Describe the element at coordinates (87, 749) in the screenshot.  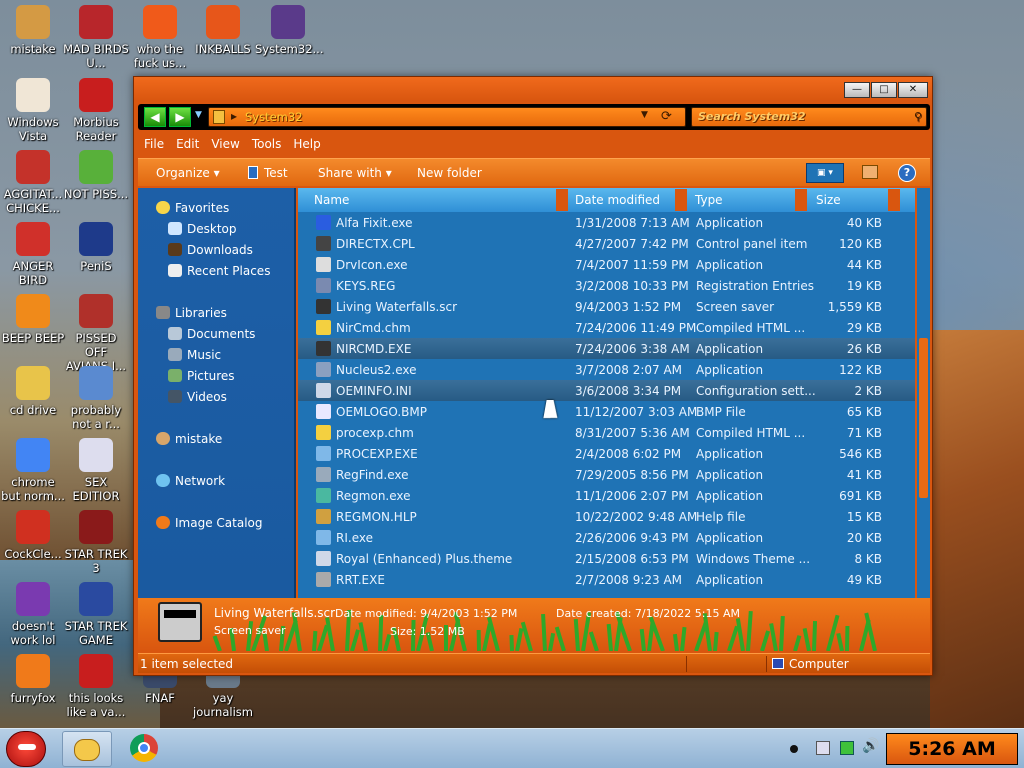
I see `taskbar-explorer-button` at that location.